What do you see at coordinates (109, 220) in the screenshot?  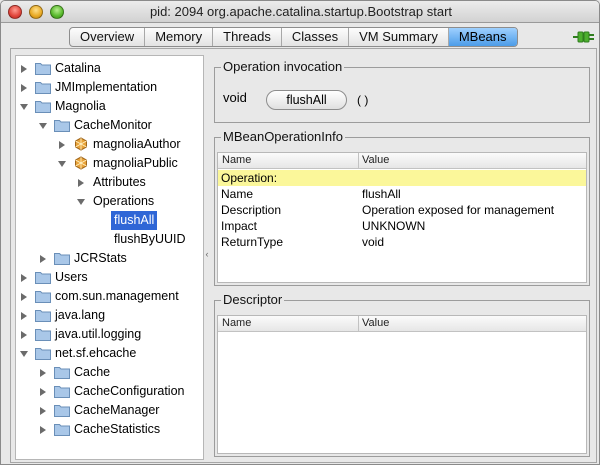 I see `tree-item-flushall: flushAll` at bounding box center [109, 220].